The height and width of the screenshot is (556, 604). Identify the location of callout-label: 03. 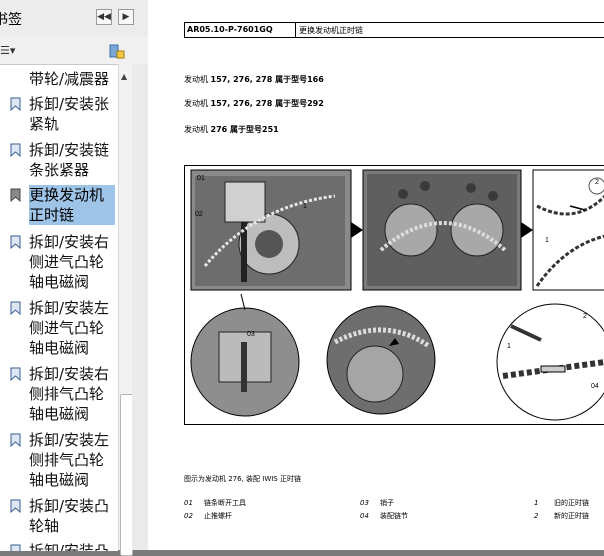
(251, 334).